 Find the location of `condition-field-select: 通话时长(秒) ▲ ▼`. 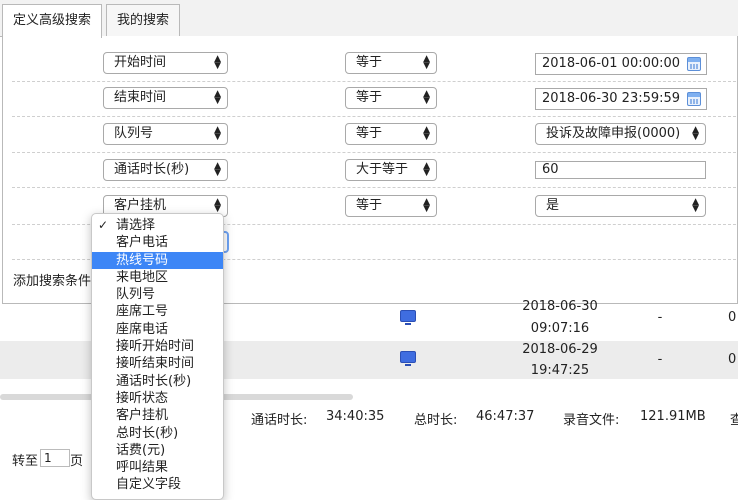

condition-field-select: 通话时长(秒) ▲ ▼ is located at coordinates (165, 170).